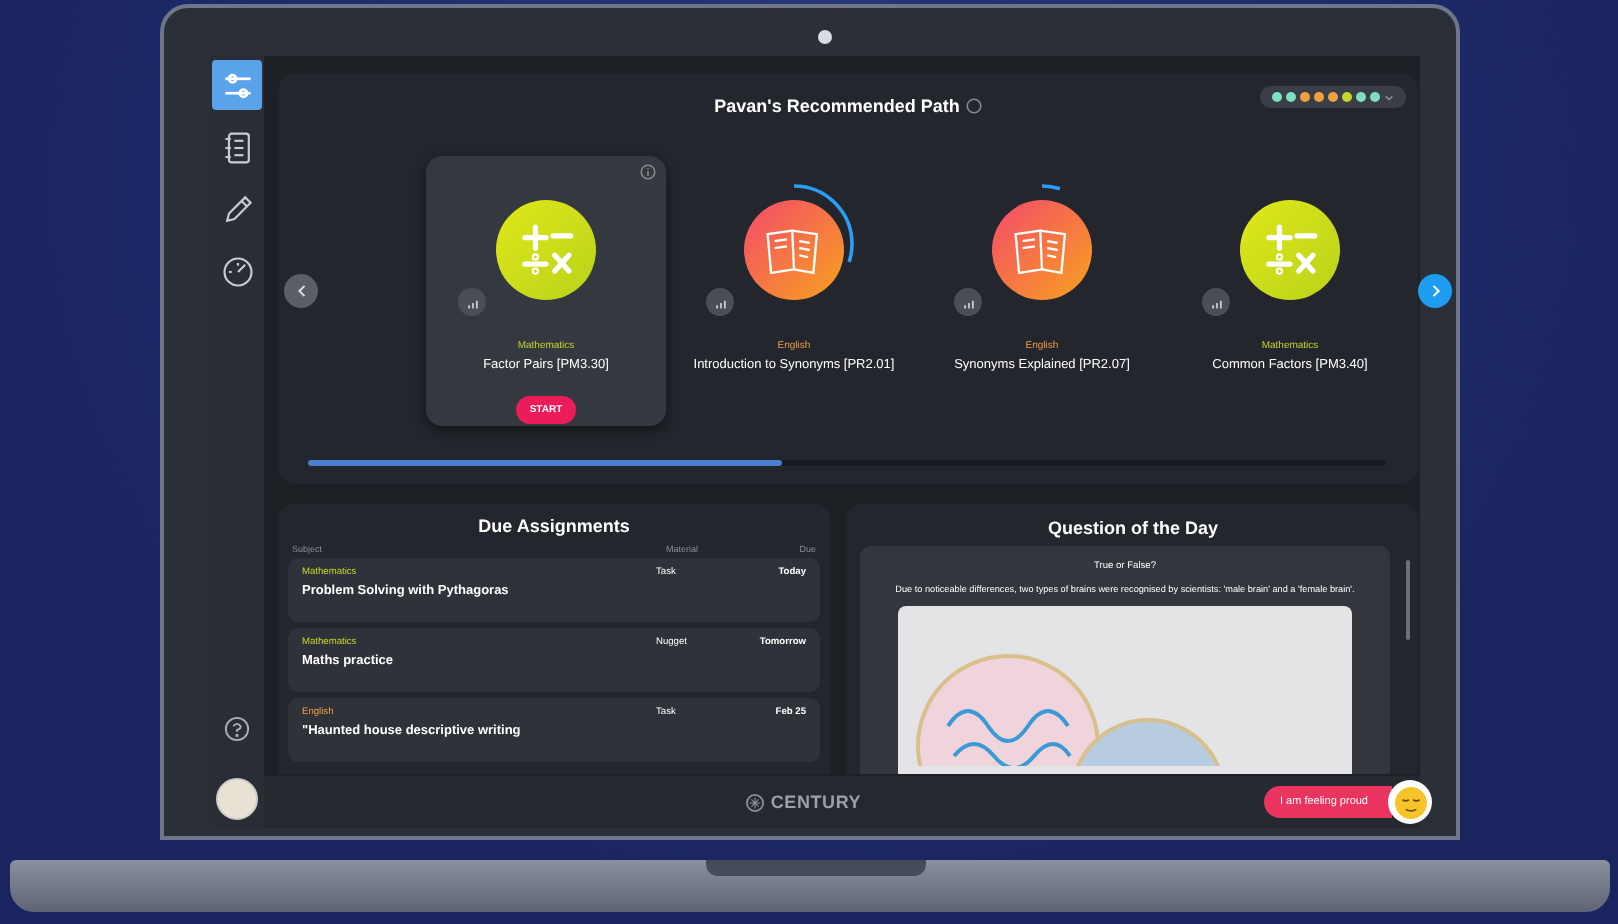 The height and width of the screenshot is (924, 1618). What do you see at coordinates (1410, 802) in the screenshot?
I see `emoji-icon` at bounding box center [1410, 802].